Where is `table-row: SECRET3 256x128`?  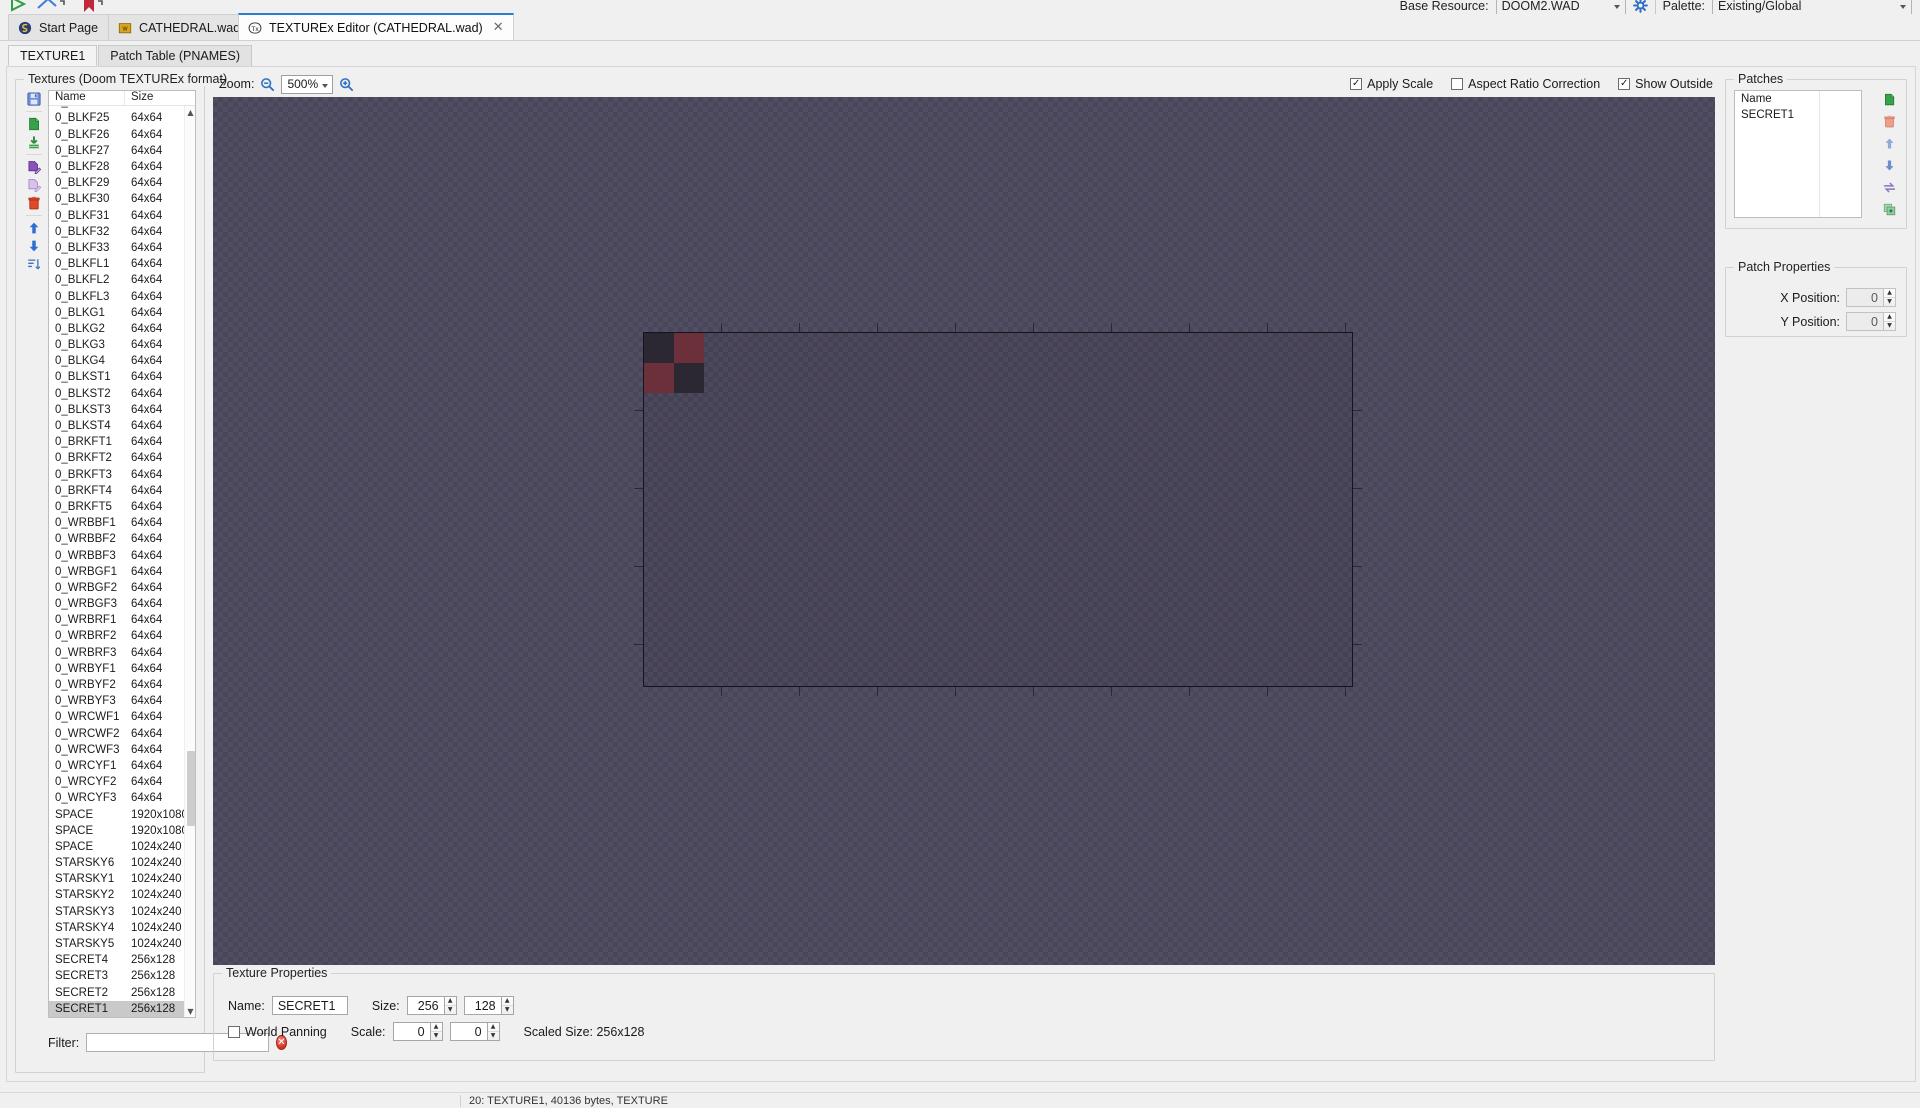
table-row: SECRET3 256x128 is located at coordinates (116, 976).